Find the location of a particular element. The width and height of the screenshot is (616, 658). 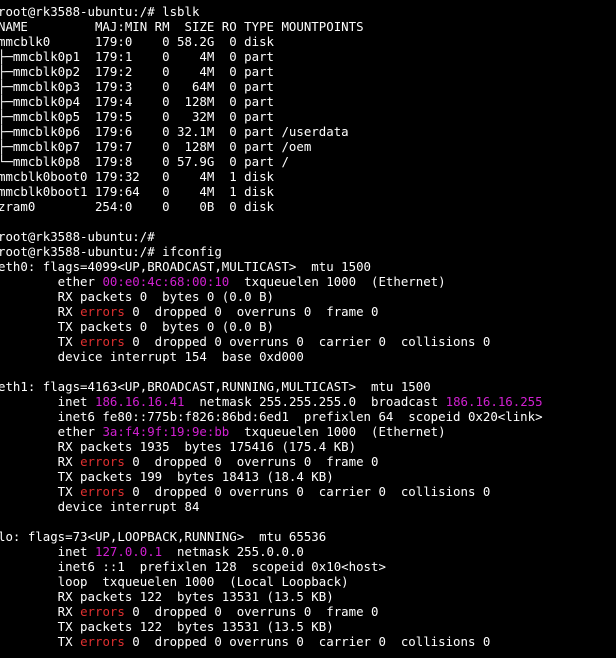

terminal-text: netmask 255.0.0.0 is located at coordinates (233, 551).